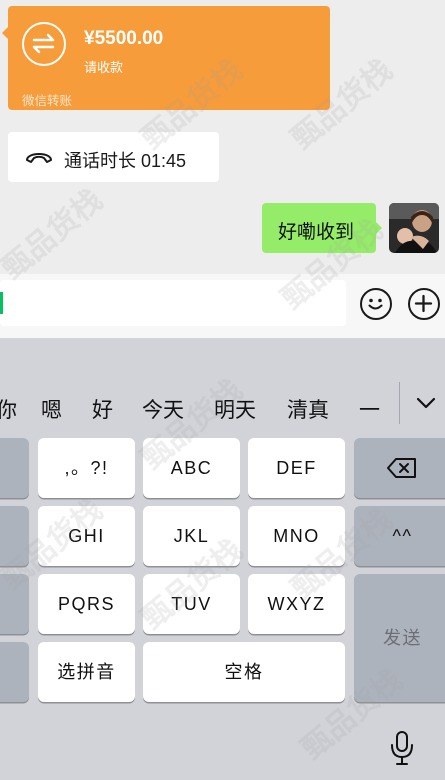  I want to click on candidate-word: 今天, so click(163, 409).